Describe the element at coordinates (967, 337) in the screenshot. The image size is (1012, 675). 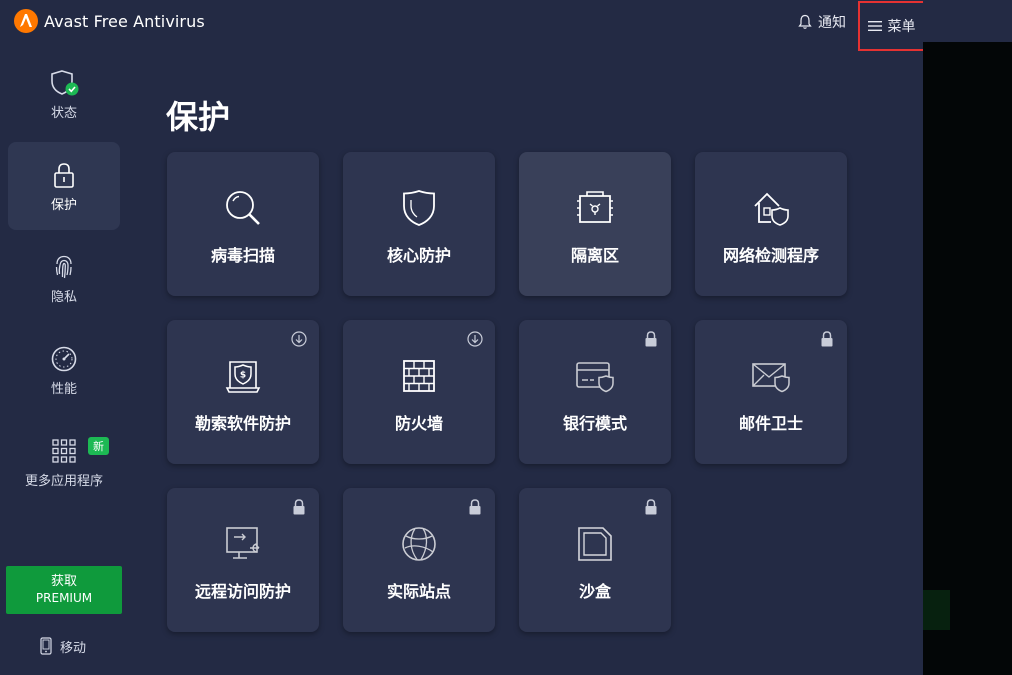
I see `background-window` at that location.